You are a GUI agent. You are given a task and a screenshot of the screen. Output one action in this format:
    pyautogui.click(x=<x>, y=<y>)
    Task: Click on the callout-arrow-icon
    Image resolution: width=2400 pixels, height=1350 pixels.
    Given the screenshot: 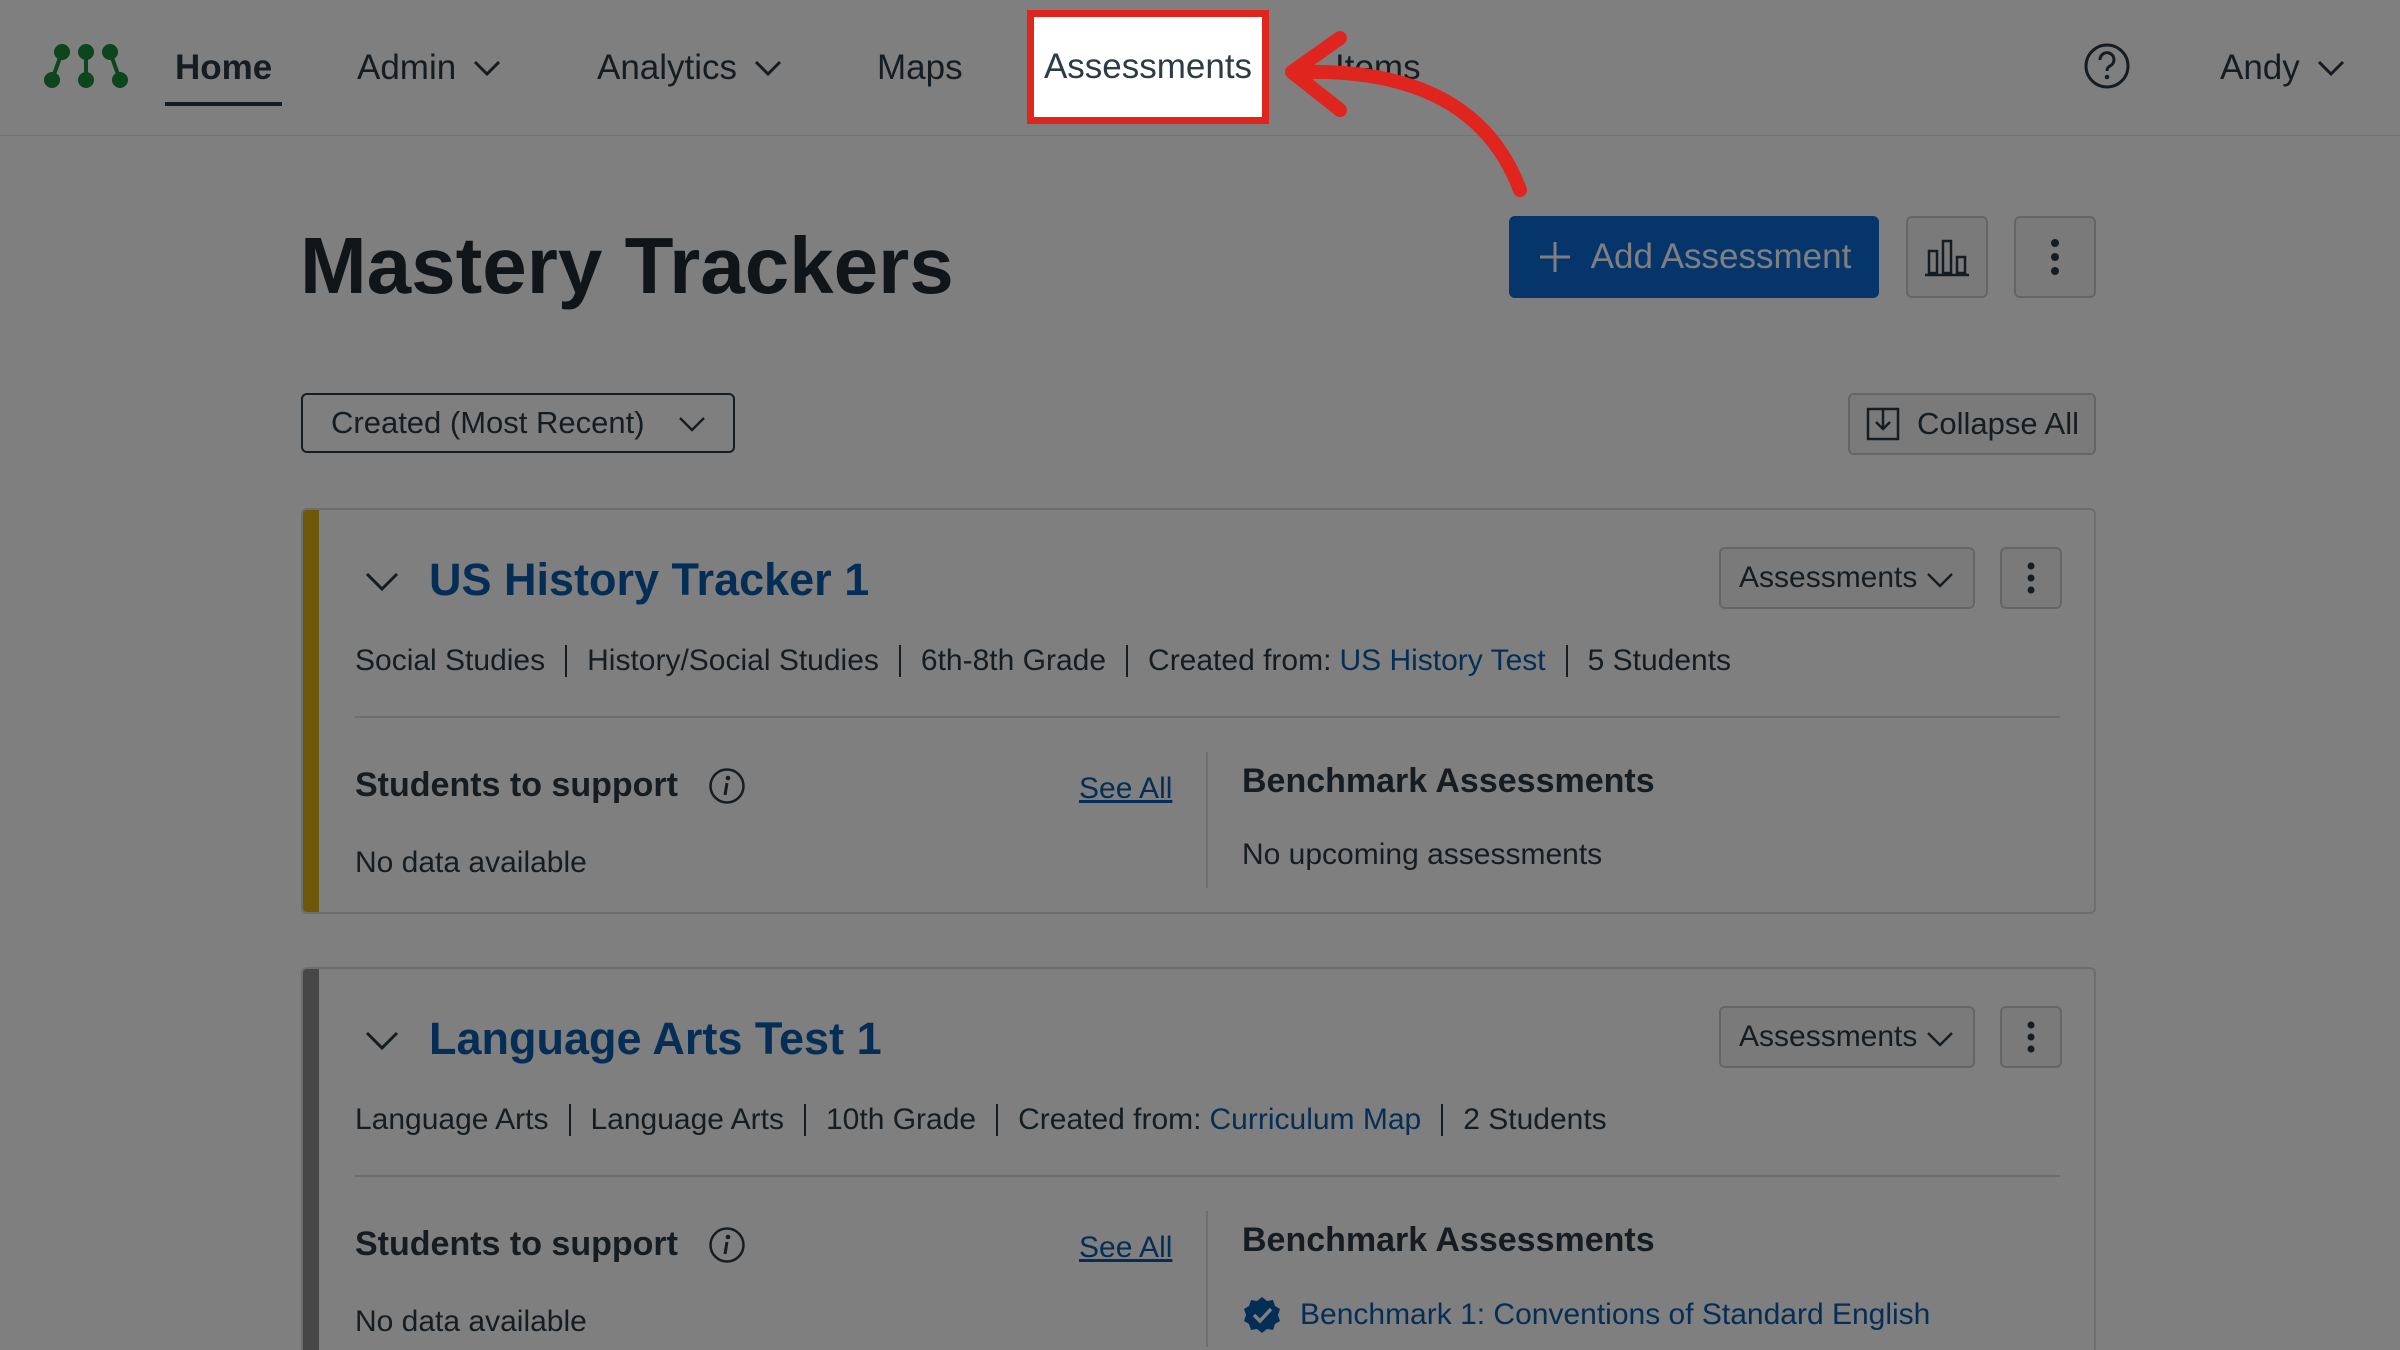 What is the action you would take?
    pyautogui.click(x=1406, y=114)
    